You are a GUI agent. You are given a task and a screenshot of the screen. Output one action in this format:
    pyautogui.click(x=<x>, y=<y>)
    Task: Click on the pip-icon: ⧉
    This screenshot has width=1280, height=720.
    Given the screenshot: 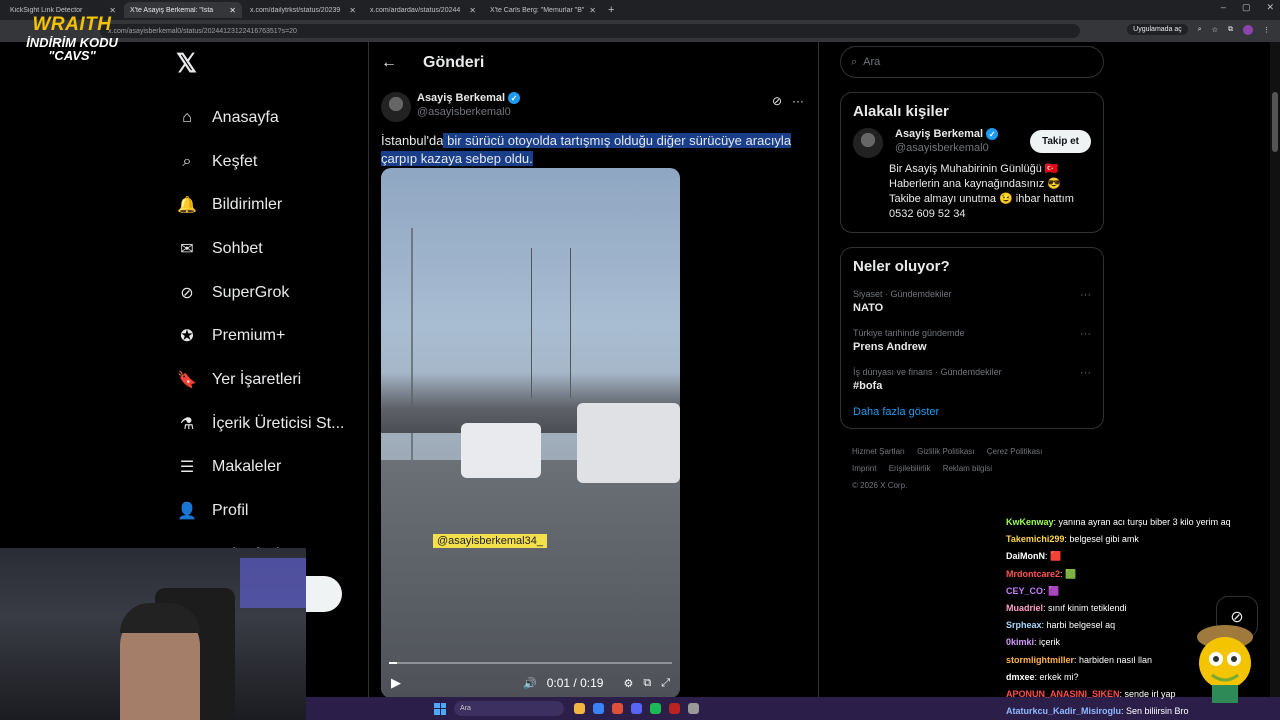 What is the action you would take?
    pyautogui.click(x=647, y=683)
    